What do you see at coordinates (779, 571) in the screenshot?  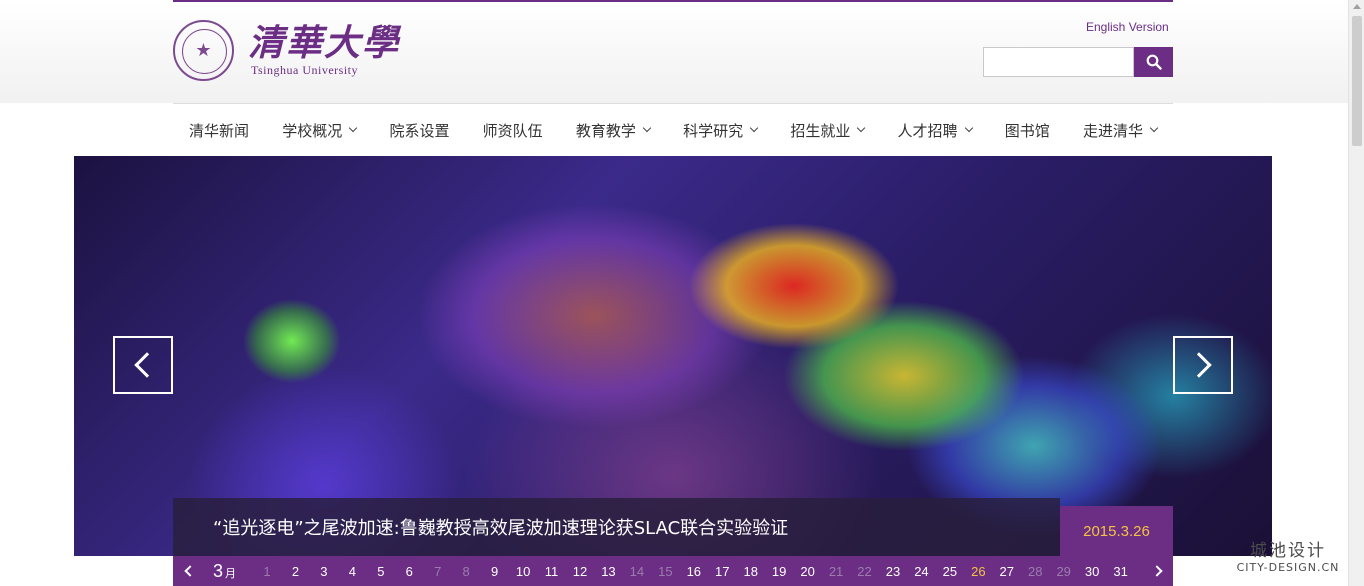 I see `calendar-day: 19` at bounding box center [779, 571].